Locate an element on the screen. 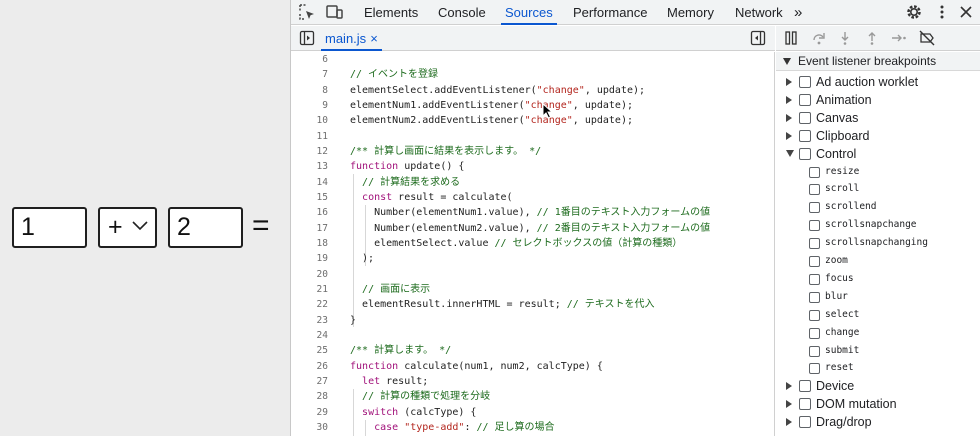 This screenshot has height=436, width=980. event-breakpoint: submit is located at coordinates (878, 351).